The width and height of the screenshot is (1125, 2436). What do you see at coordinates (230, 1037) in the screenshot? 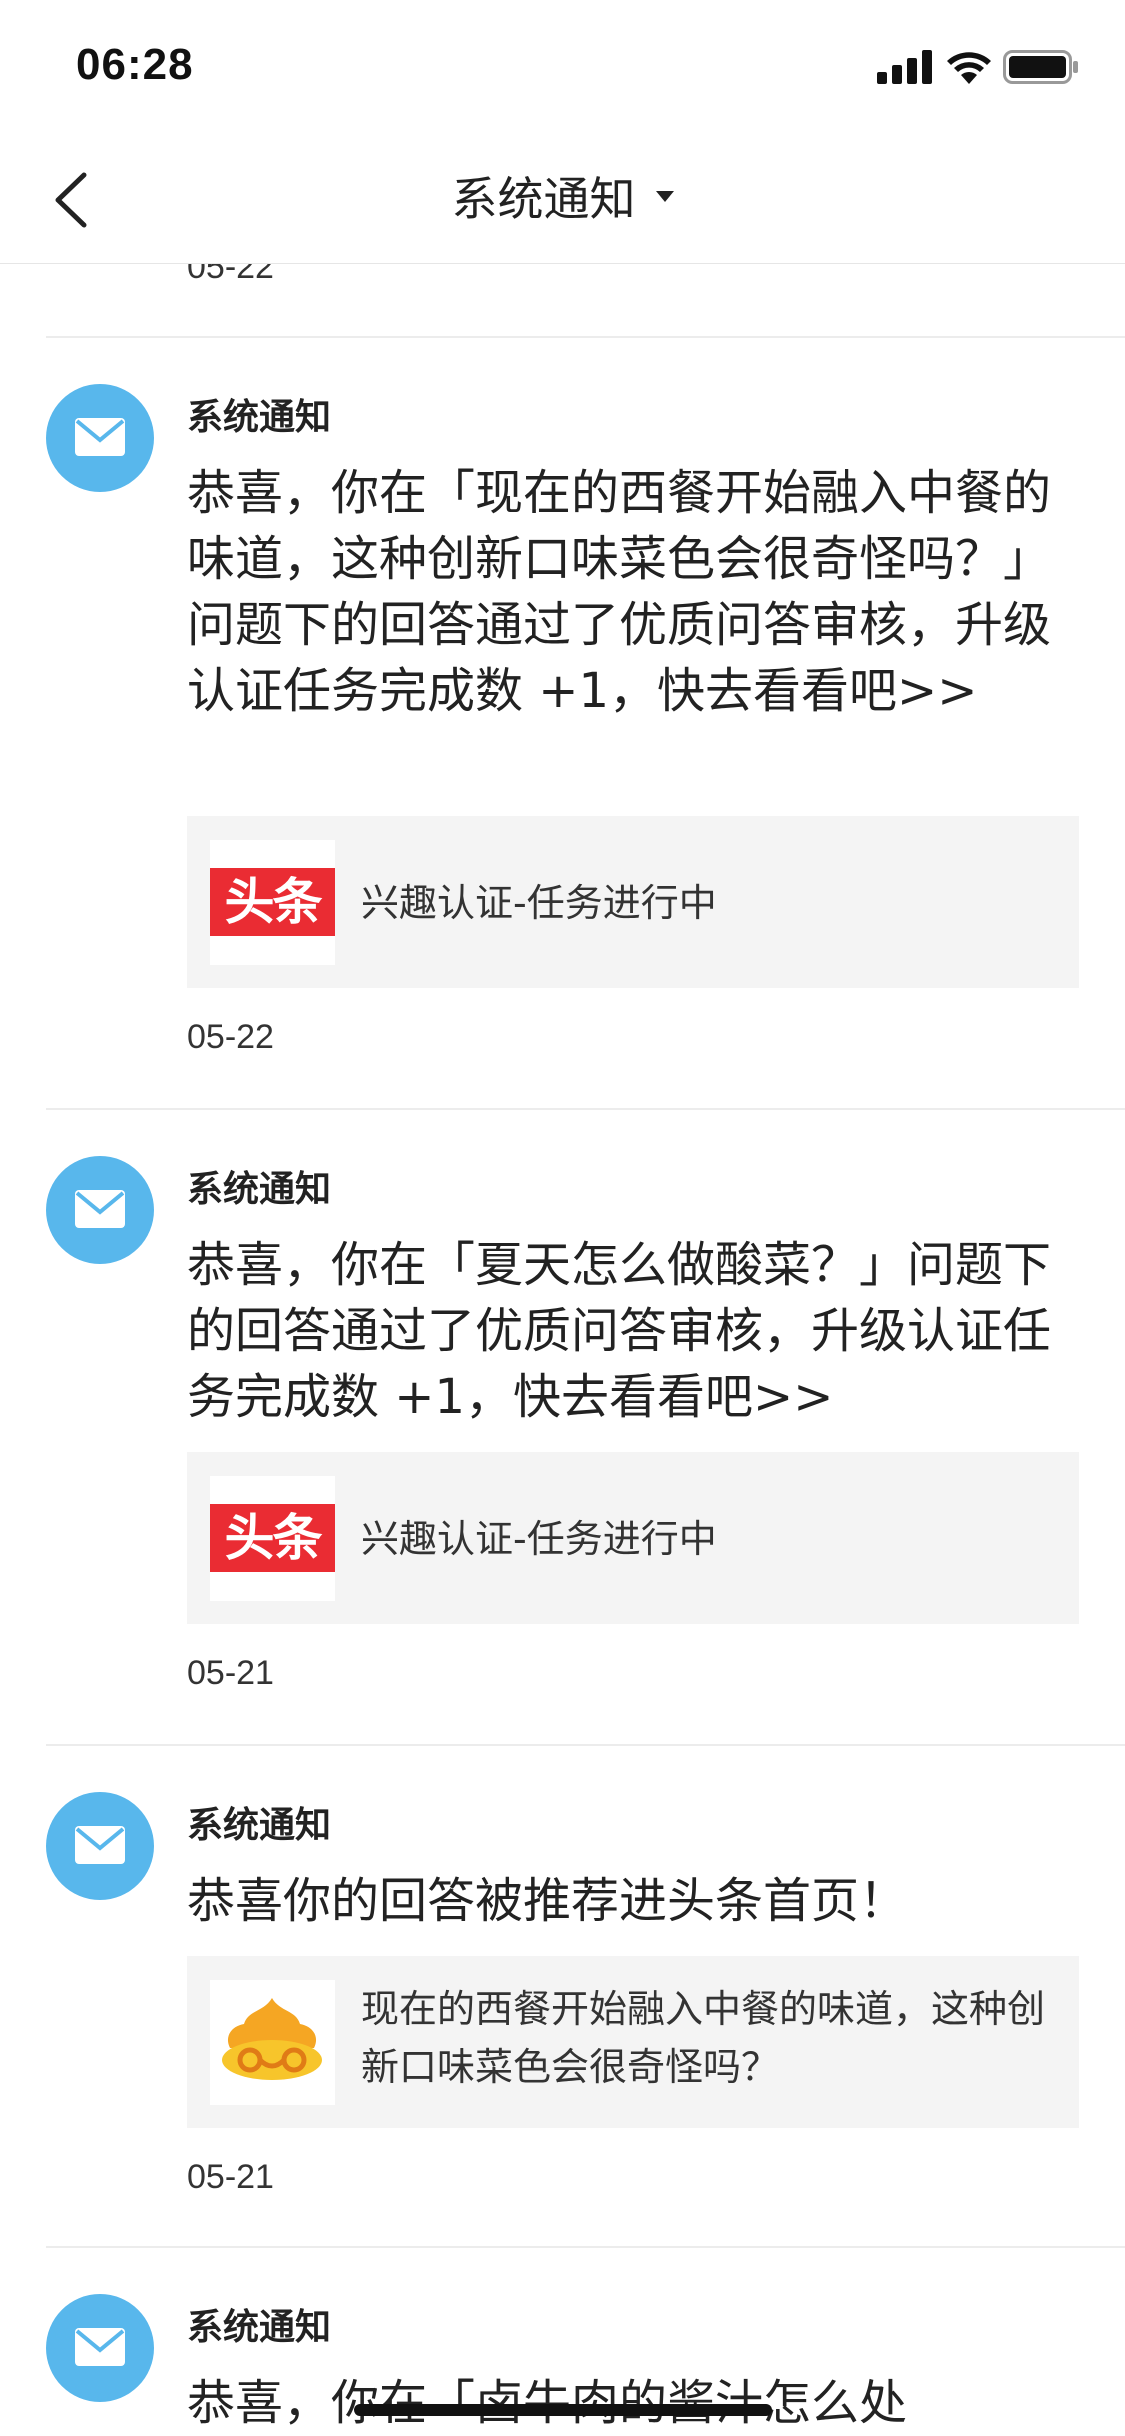
I see `notification-date: 05-22` at bounding box center [230, 1037].